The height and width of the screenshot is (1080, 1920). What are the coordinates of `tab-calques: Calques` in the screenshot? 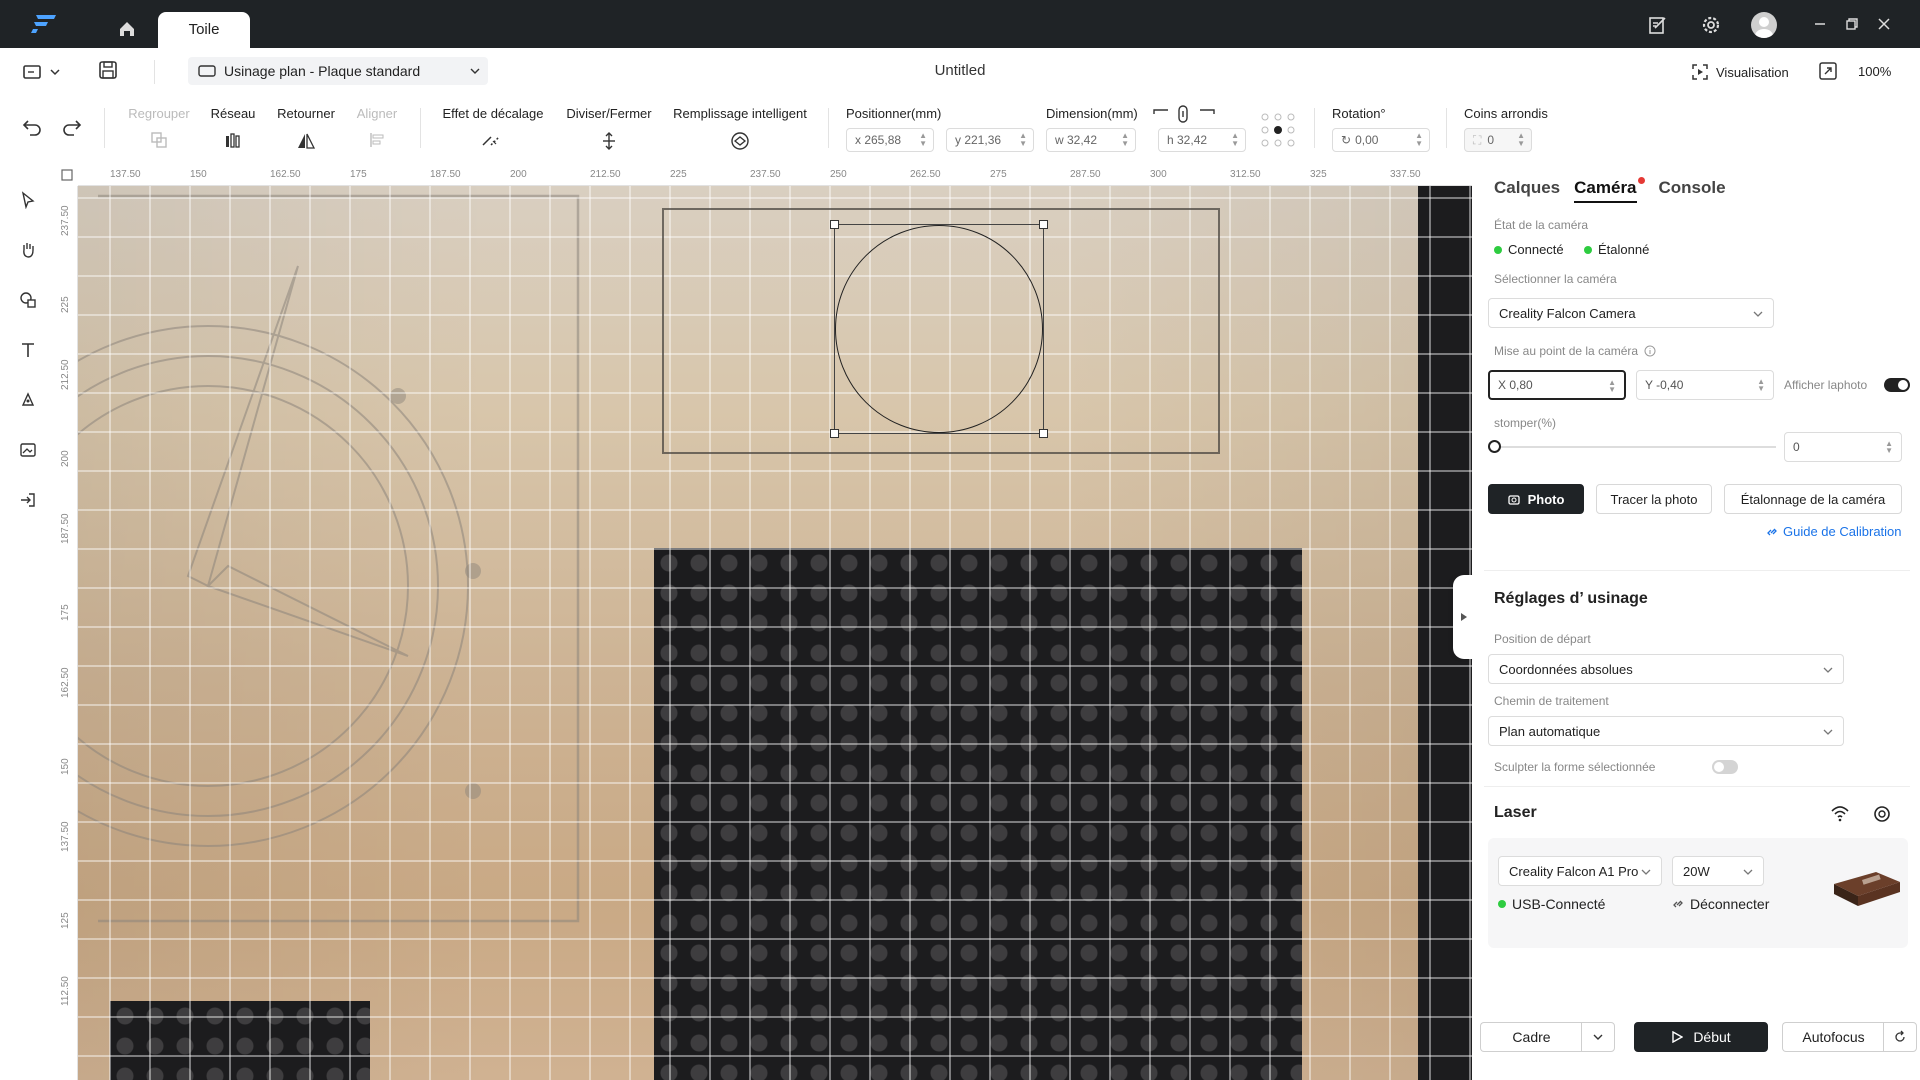 It's located at (1527, 188).